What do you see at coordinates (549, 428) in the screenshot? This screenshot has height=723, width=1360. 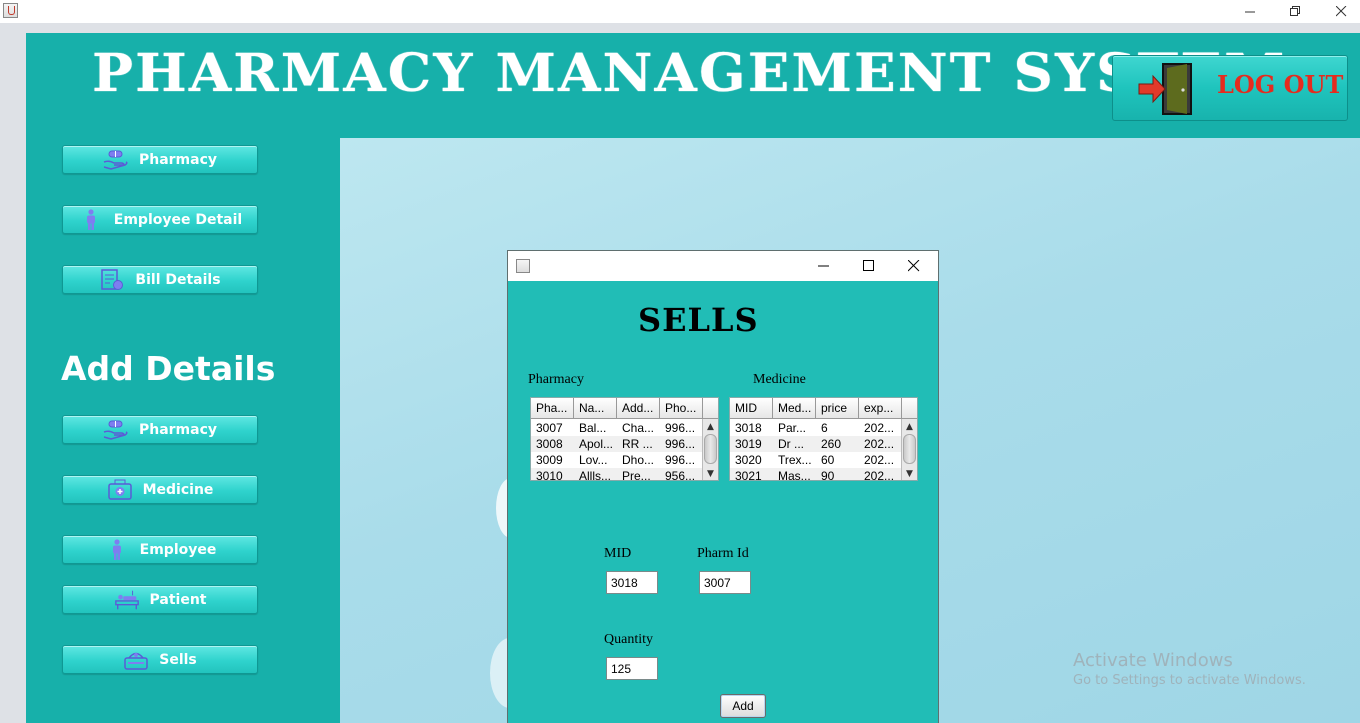 I see `table-cell: 3007` at bounding box center [549, 428].